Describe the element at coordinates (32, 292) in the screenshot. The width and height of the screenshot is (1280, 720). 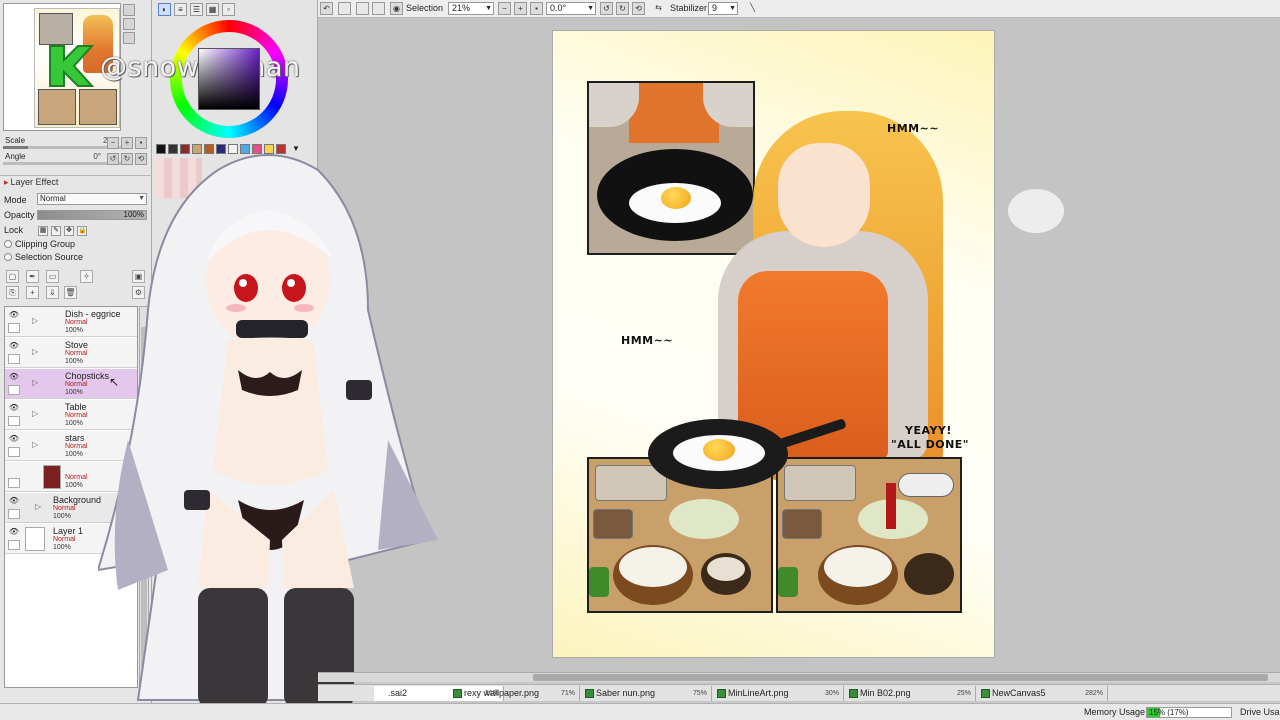
I see `add-layer-icon: +` at that location.